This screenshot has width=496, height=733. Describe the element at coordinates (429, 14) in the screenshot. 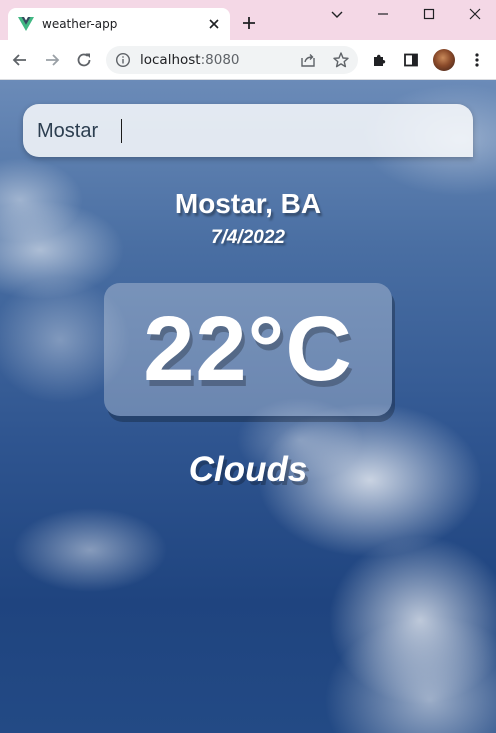

I see `maximize-icon` at that location.